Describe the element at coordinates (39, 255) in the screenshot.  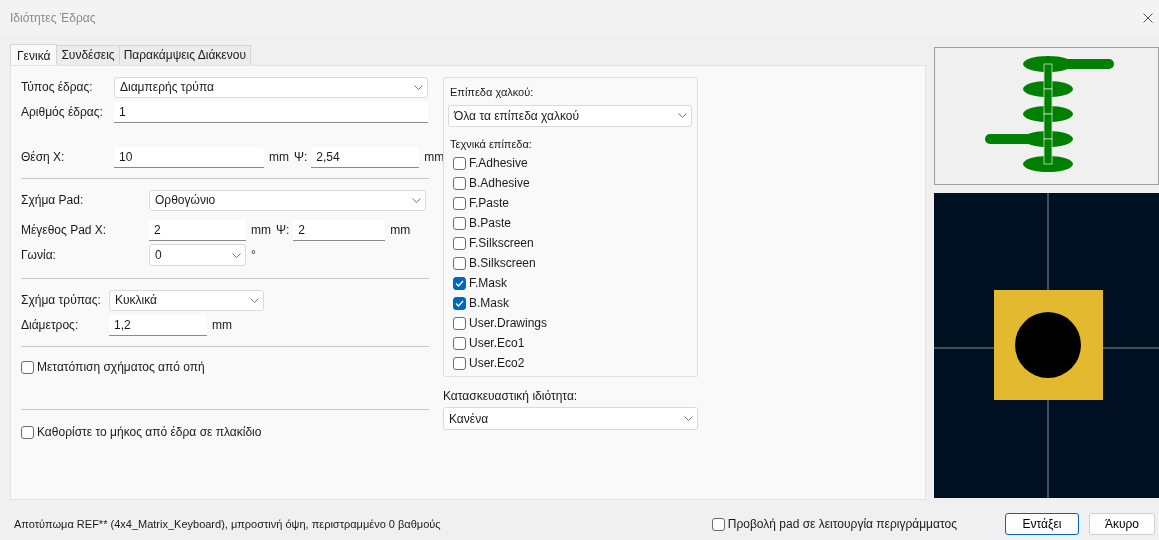
I see `field-label: Γωνία:` at that location.